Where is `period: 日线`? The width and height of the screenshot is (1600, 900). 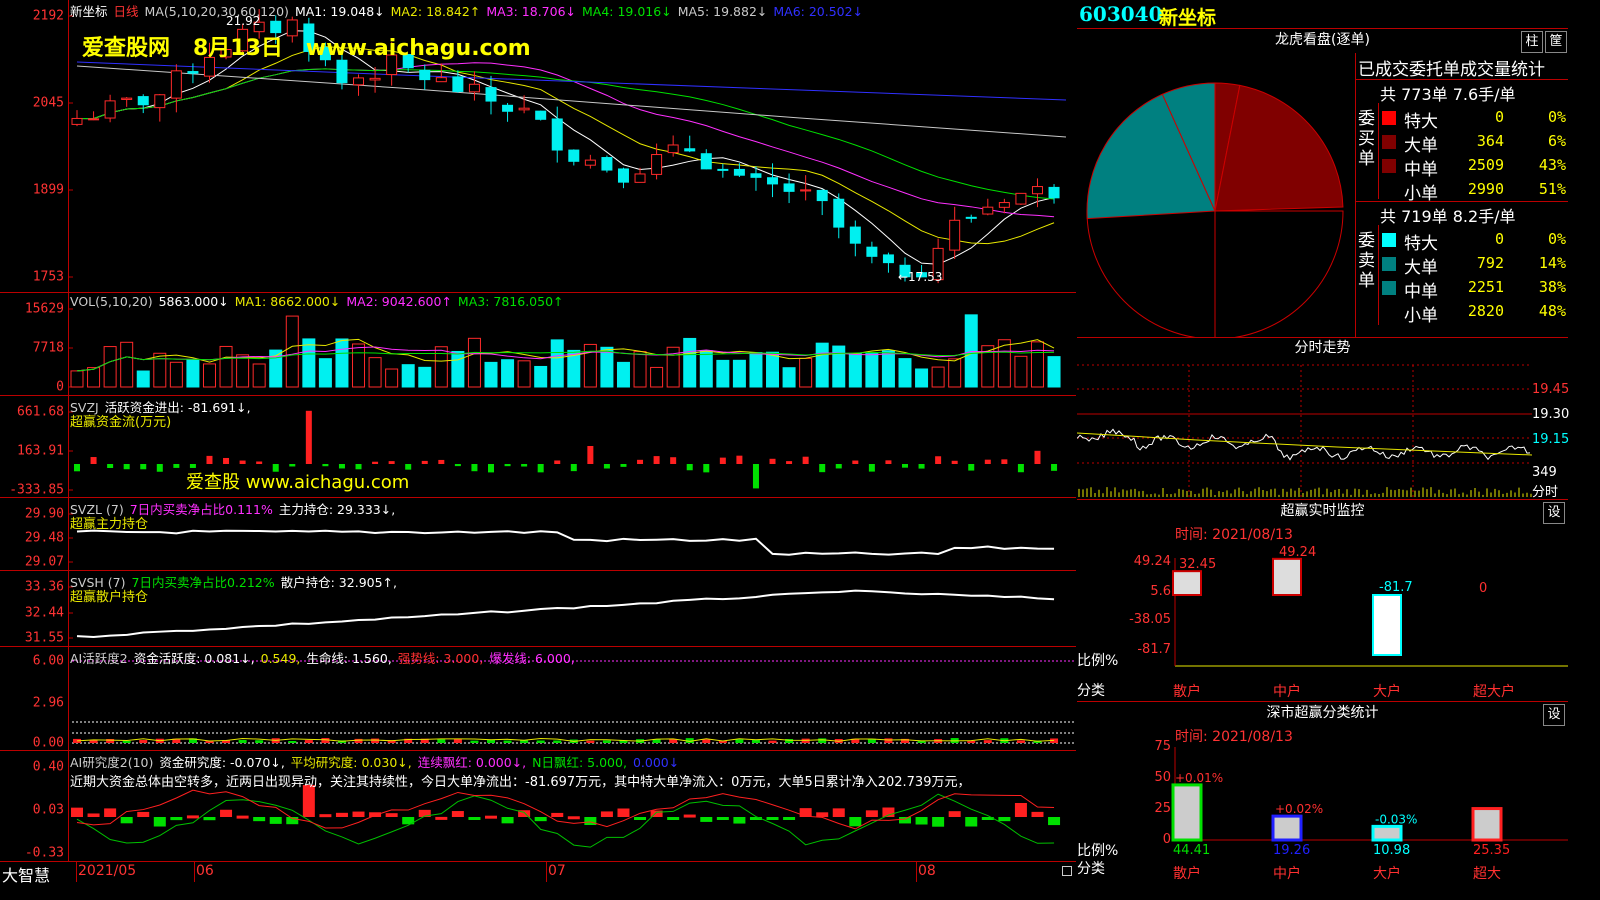 period: 日线 is located at coordinates (126, 11).